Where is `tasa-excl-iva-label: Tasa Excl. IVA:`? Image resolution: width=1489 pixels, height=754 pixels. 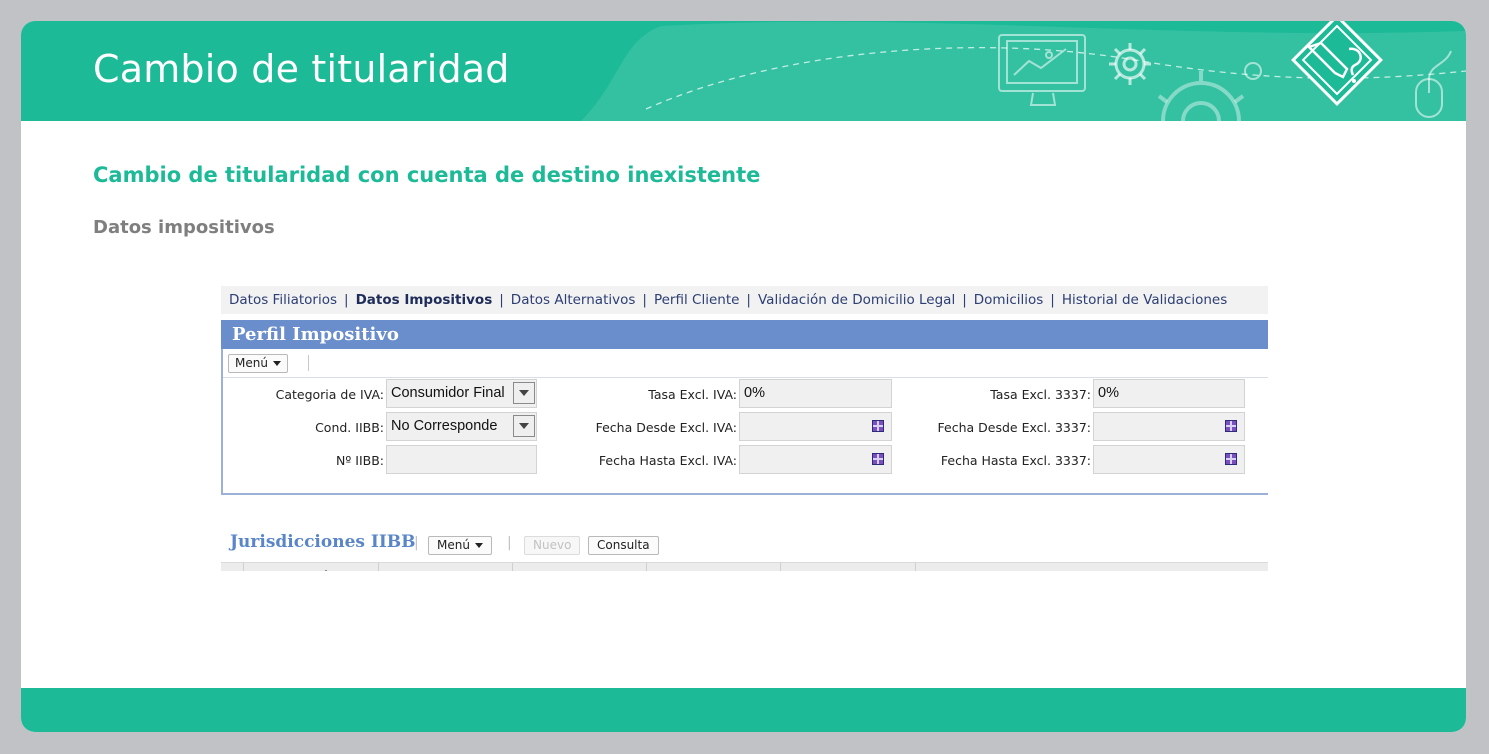
tasa-excl-iva-label: Tasa Excl. IVA: is located at coordinates (692, 394).